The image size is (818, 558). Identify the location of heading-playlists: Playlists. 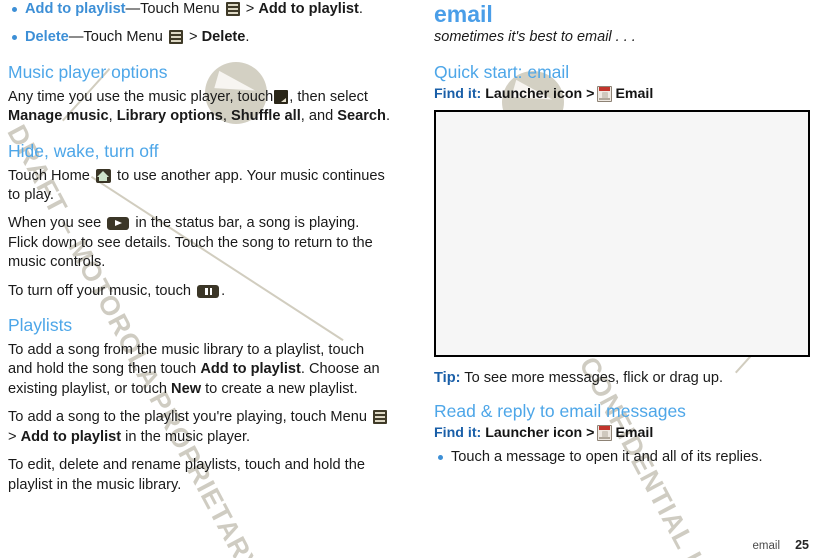
(40, 325).